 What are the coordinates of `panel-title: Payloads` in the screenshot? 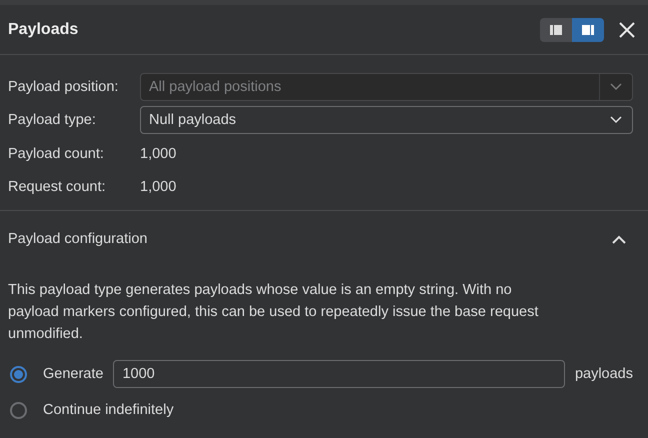 It's located at (44, 29).